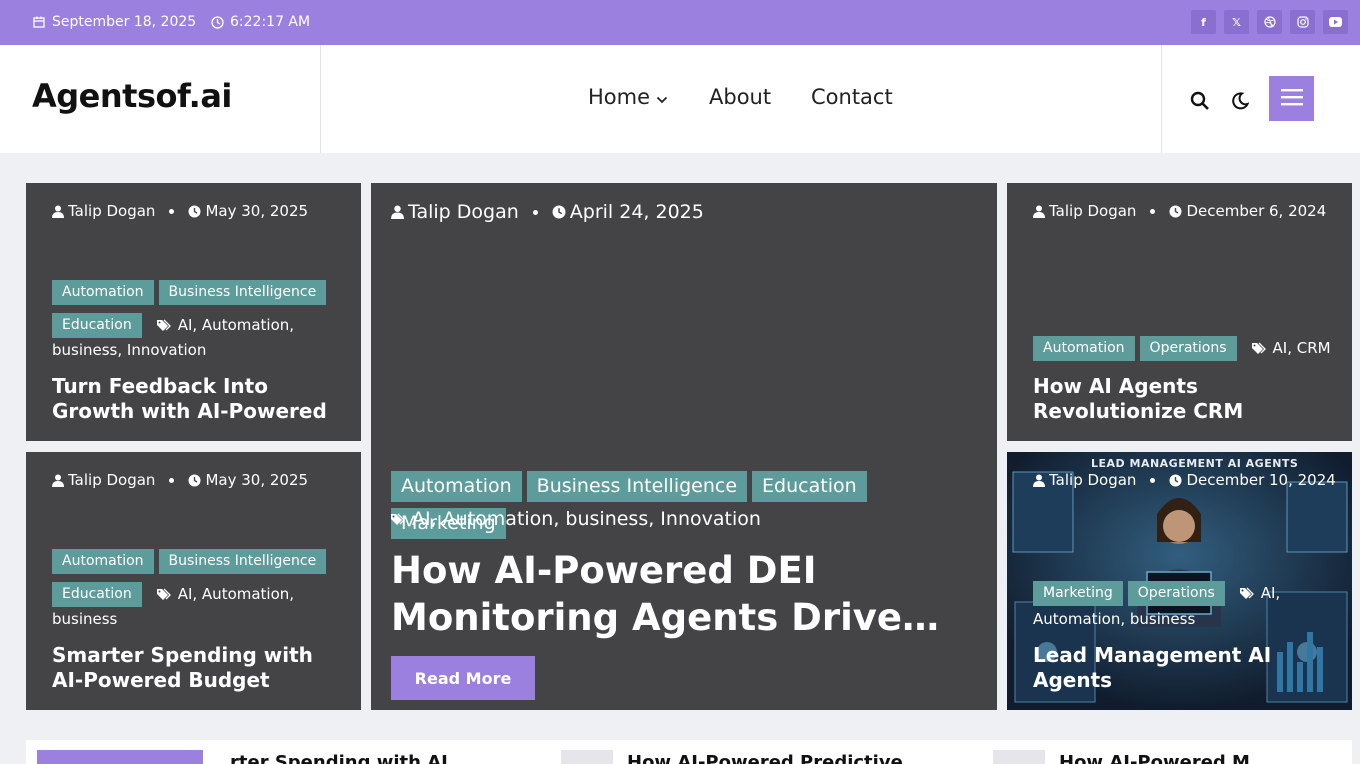  I want to click on chevron-down-icon, so click(662, 97).